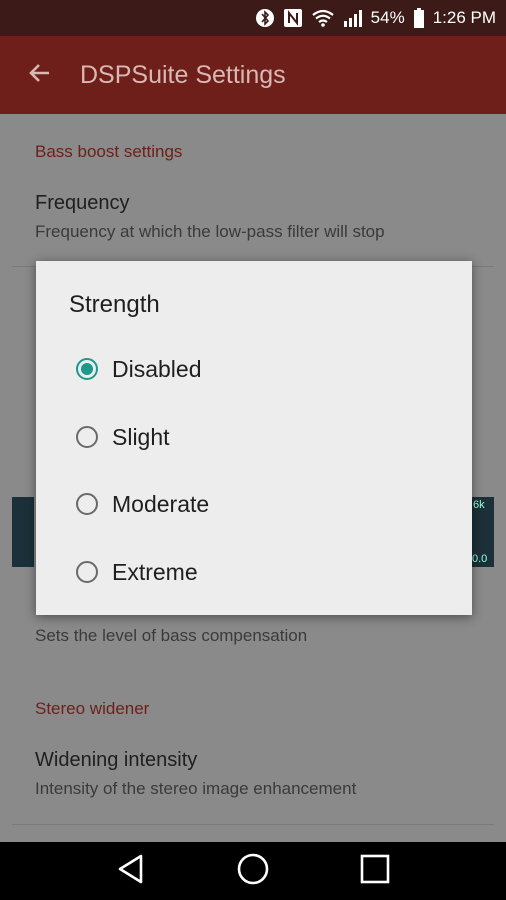 This screenshot has height=900, width=506. I want to click on eq-value-label: 0.0, so click(480, 559).